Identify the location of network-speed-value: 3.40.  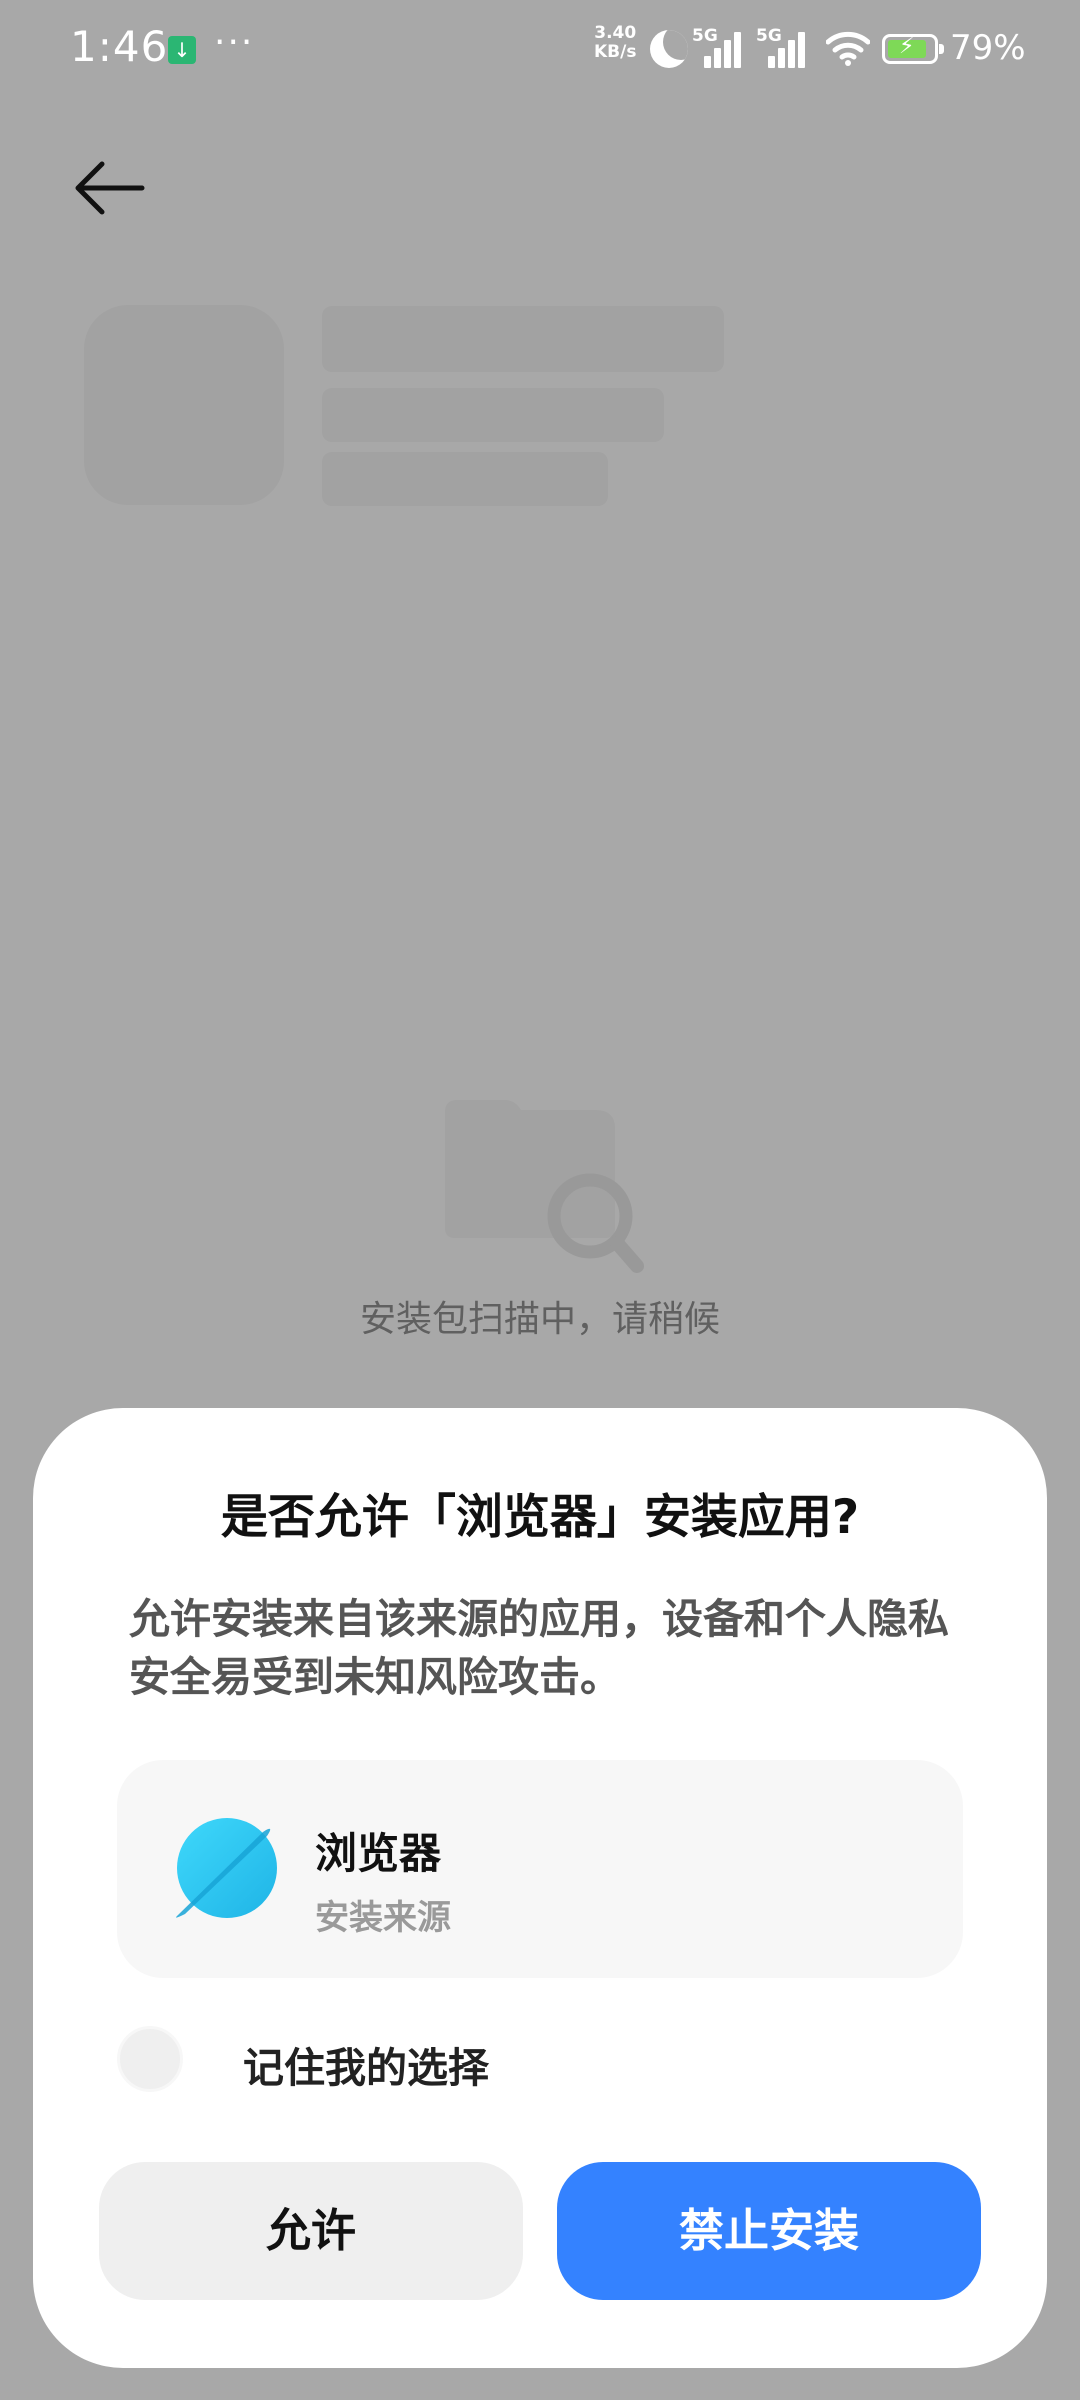
(615, 33).